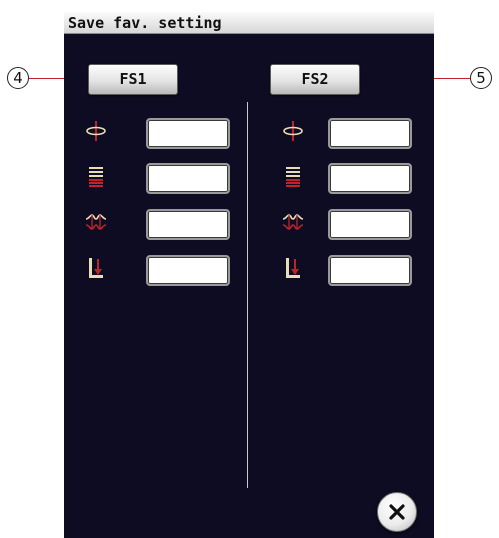  I want to click on fs1-stitch-length-field, so click(188, 178).